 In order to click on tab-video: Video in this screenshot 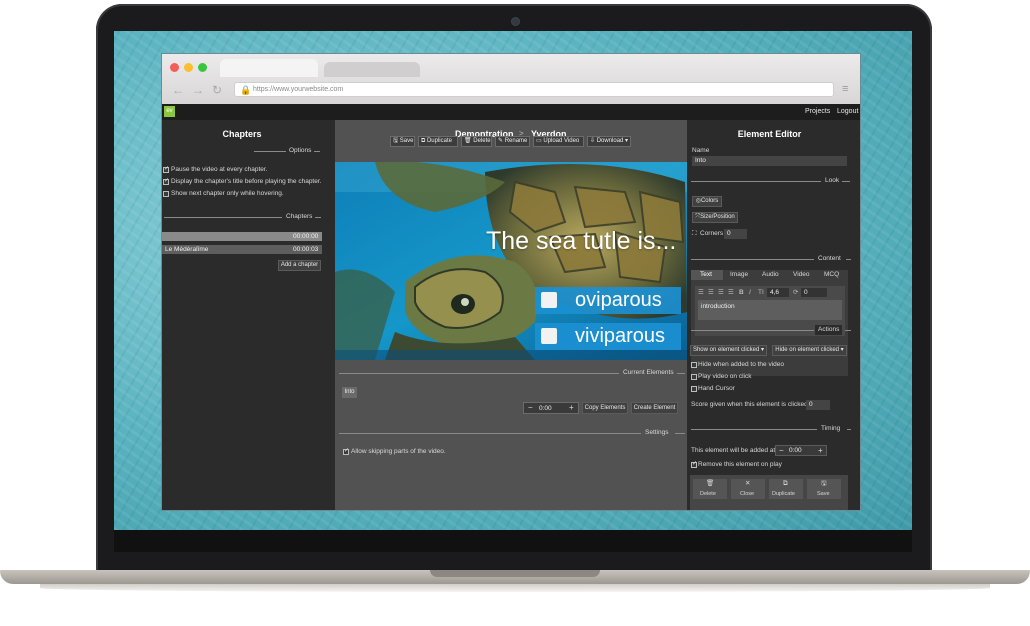, I will do `click(801, 275)`.